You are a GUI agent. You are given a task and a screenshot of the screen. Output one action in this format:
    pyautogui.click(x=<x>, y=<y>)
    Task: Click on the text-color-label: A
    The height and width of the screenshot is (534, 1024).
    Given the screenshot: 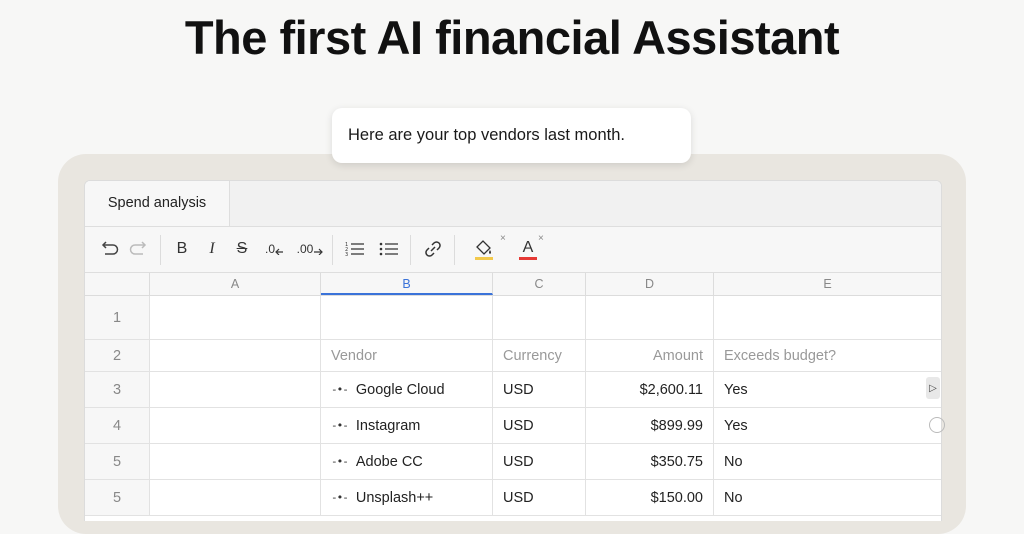 What is the action you would take?
    pyautogui.click(x=528, y=247)
    